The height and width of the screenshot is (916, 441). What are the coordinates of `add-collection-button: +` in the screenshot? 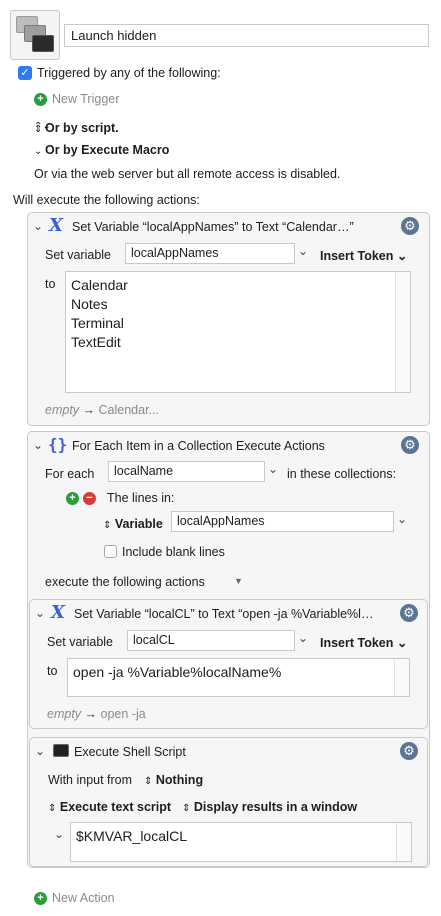 It's located at (72, 498).